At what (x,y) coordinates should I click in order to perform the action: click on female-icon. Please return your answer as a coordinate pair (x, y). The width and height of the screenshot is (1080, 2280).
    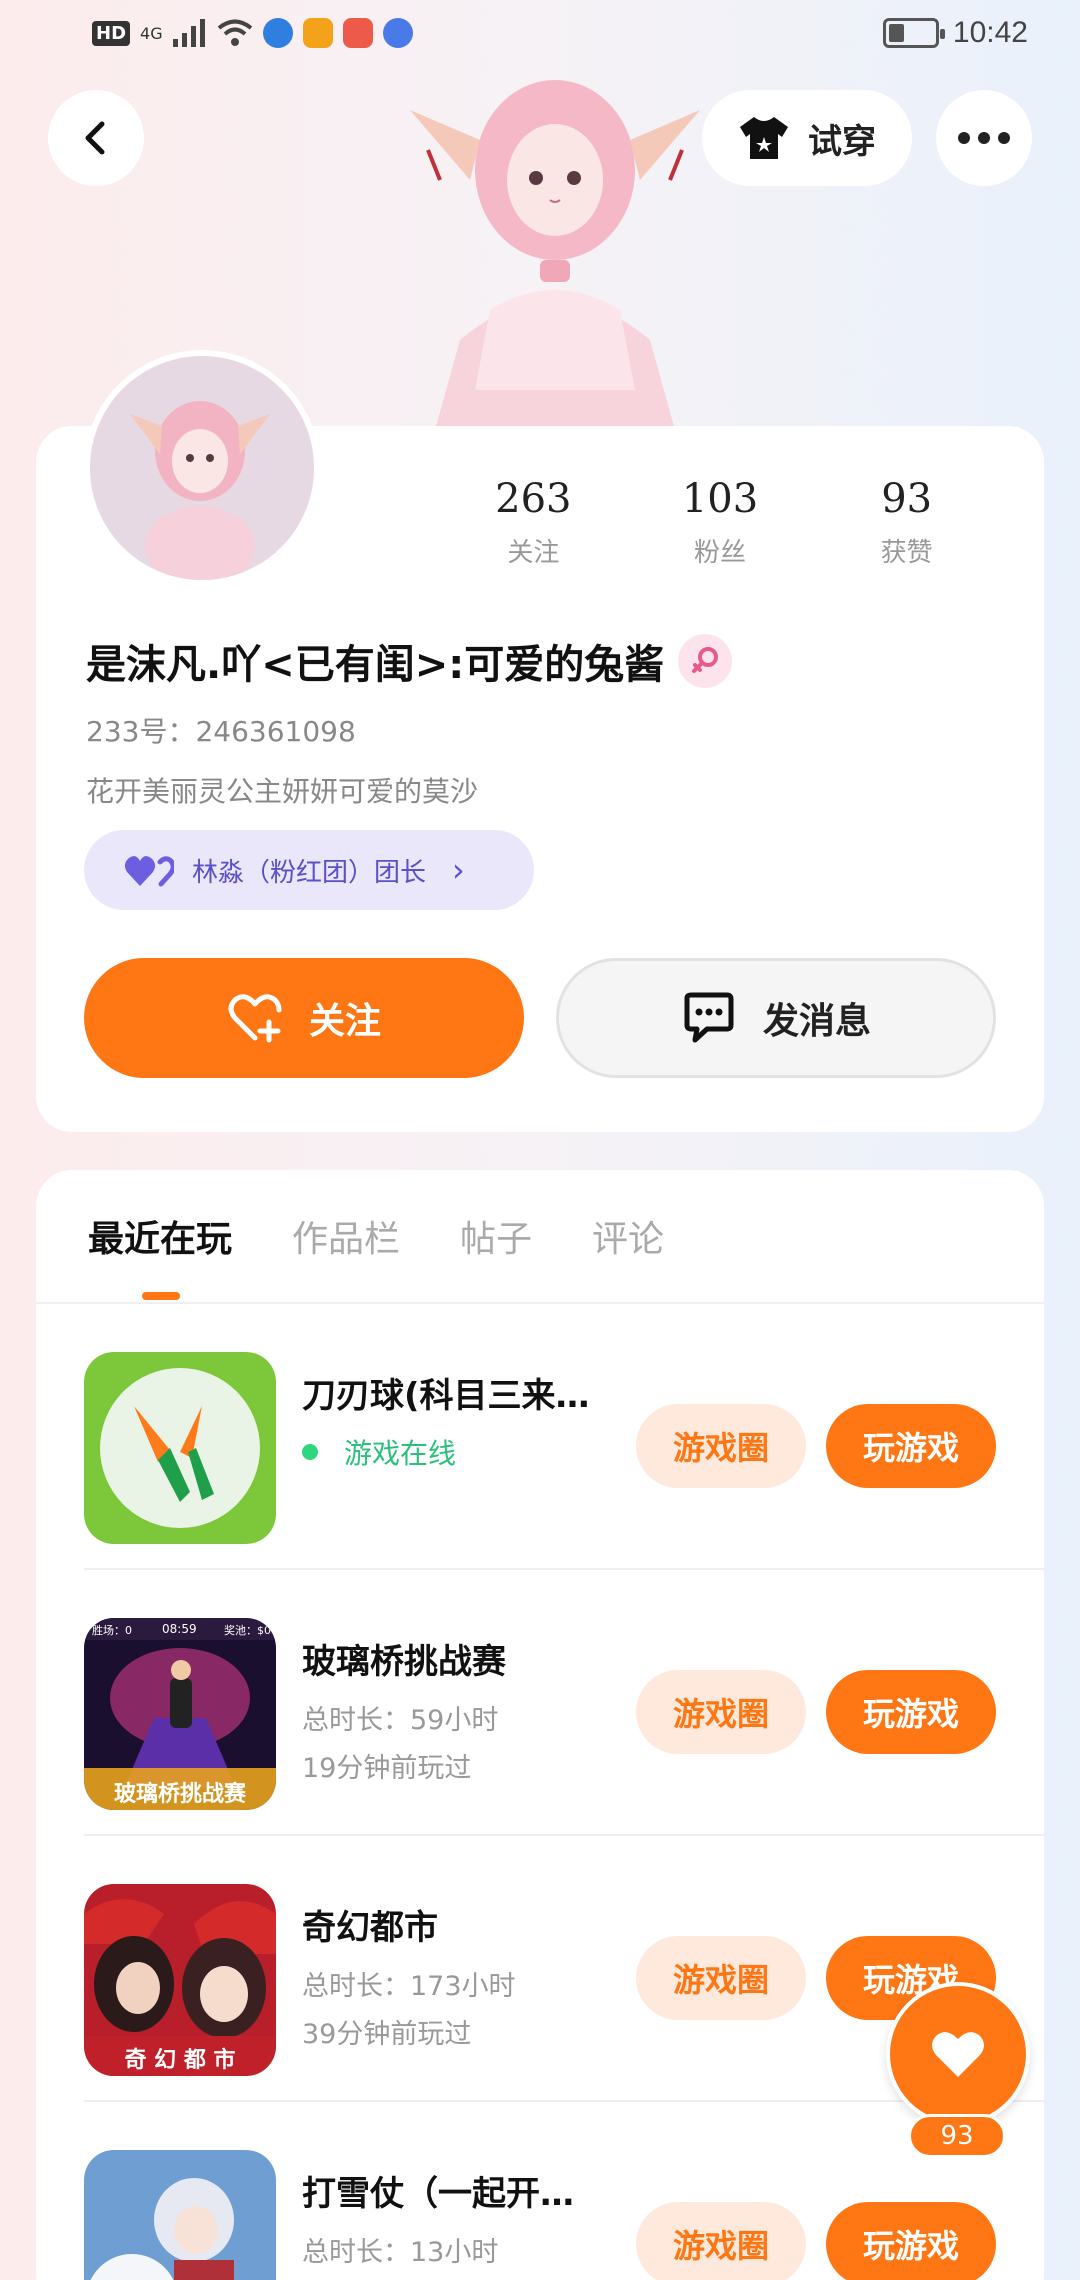
    Looking at the image, I should click on (705, 660).